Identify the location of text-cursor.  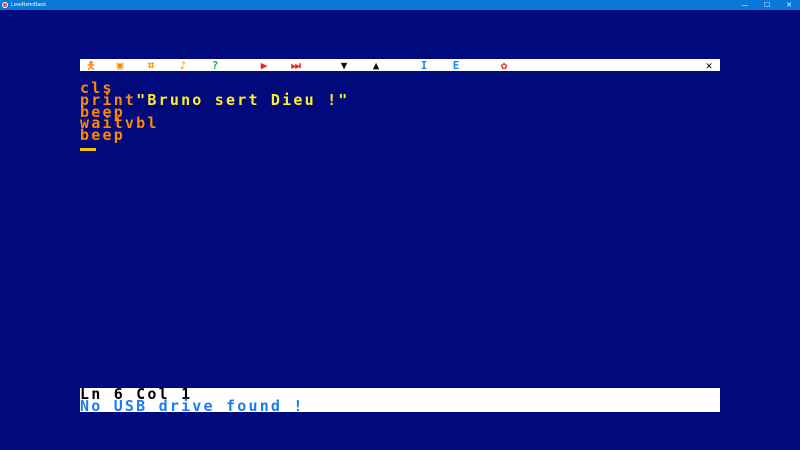
(88, 149).